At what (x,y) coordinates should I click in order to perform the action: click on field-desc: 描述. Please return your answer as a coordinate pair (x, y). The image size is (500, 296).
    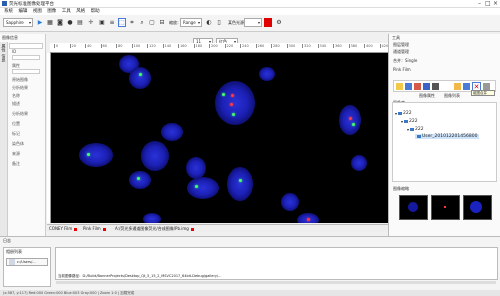
    Looking at the image, I should click on (16, 103).